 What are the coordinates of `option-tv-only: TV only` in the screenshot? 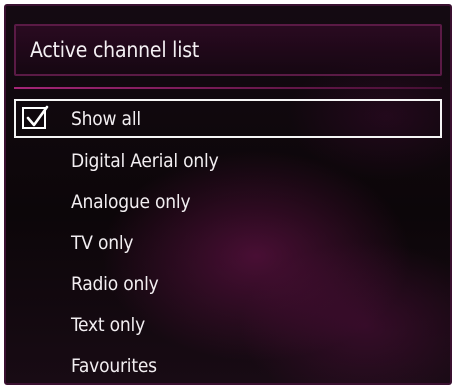 It's located at (228, 242).